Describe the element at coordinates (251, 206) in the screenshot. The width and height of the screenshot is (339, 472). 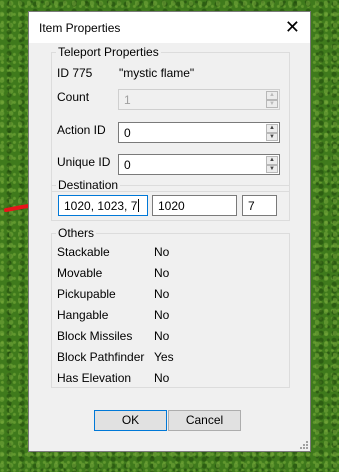
I see `destination-z-value: 7` at that location.